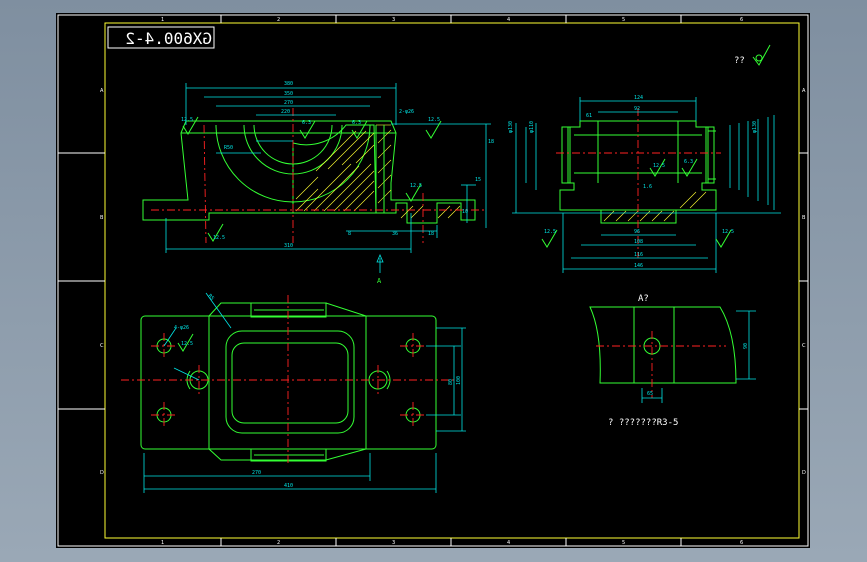 Image resolution: width=867 pixels, height=562 pixels. I want to click on section-label: A?, so click(643, 299).